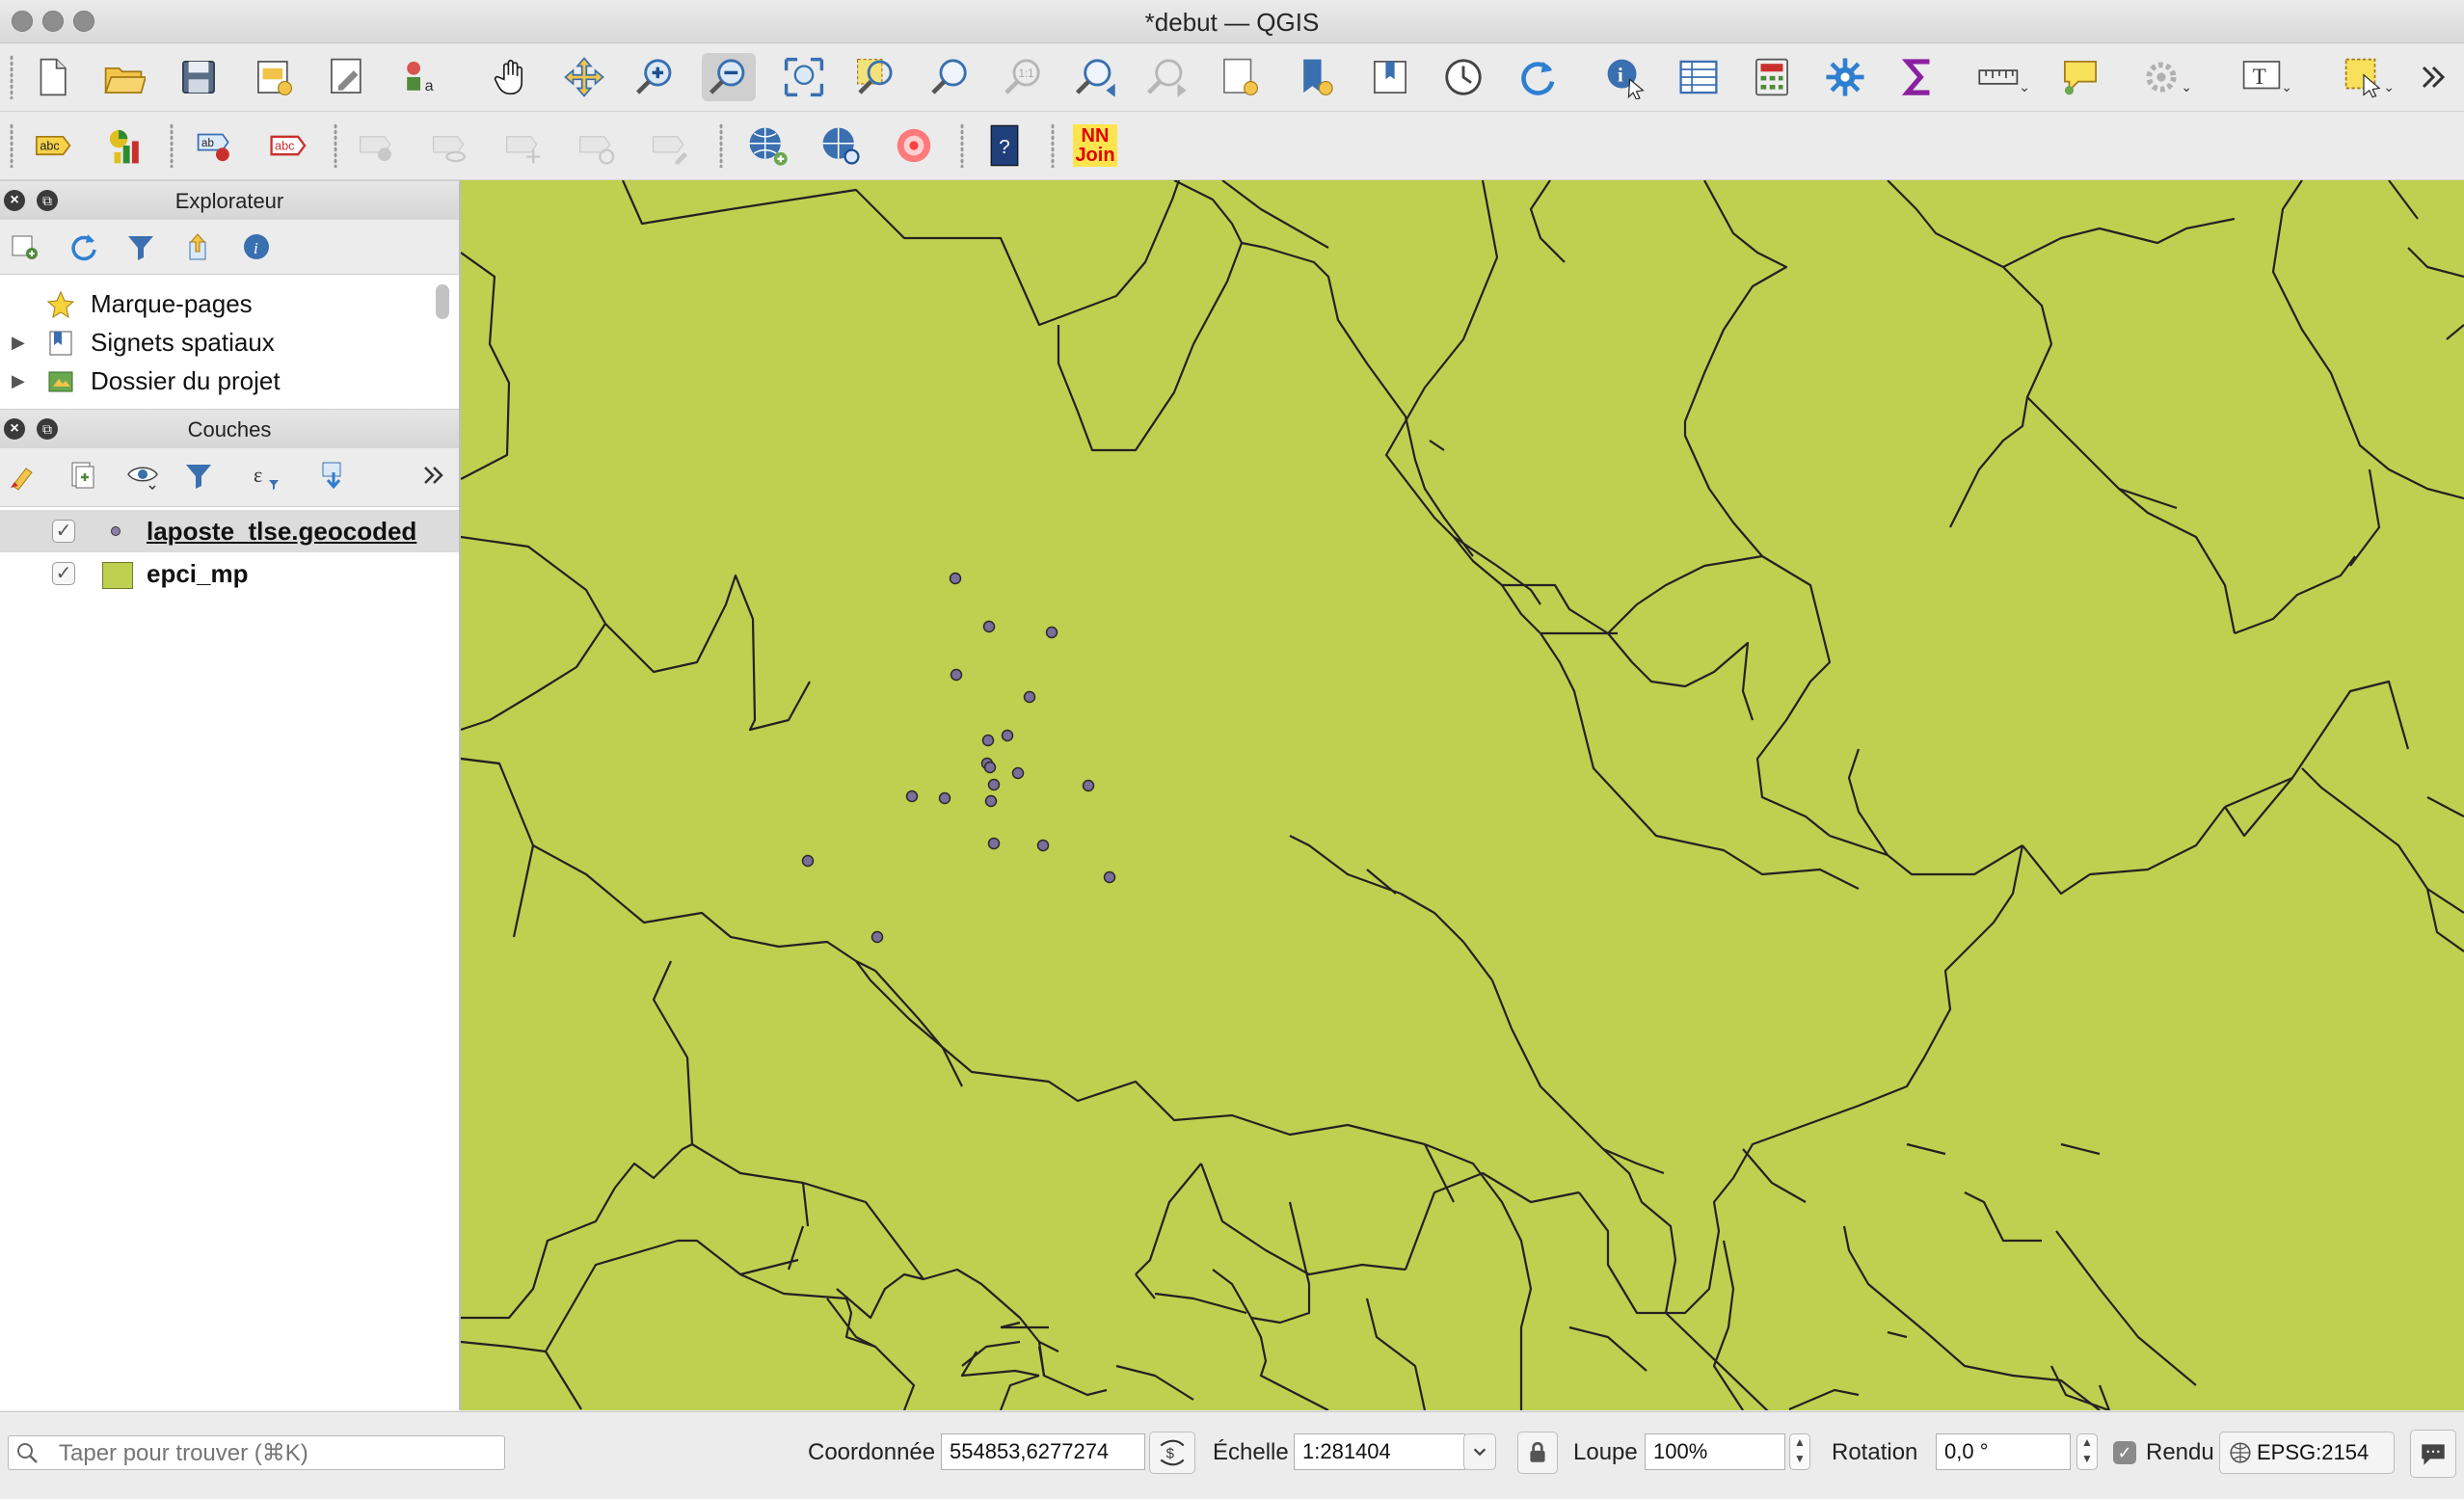 The image size is (2464, 1499). Describe the element at coordinates (804, 77) in the screenshot. I see `zoom-full-icon` at that location.